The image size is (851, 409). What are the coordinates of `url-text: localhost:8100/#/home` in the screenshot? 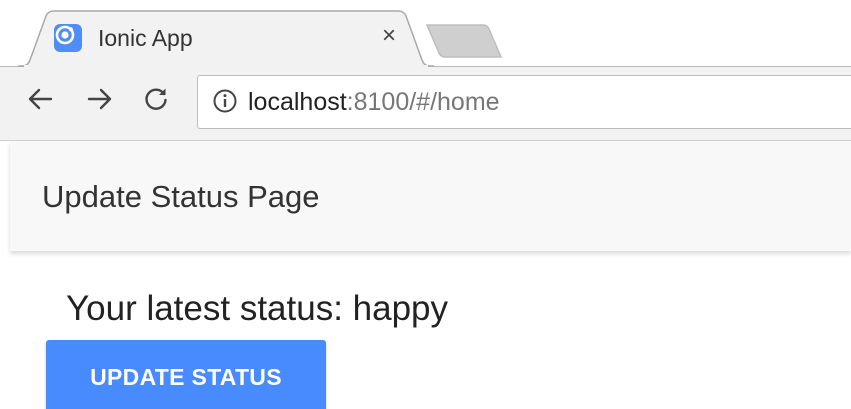 It's located at (374, 102).